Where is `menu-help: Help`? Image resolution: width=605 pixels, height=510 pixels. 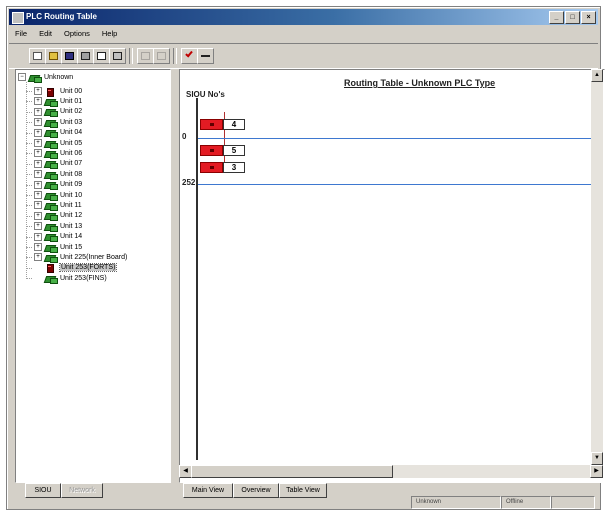
menu-help: Help is located at coordinates (109, 34).